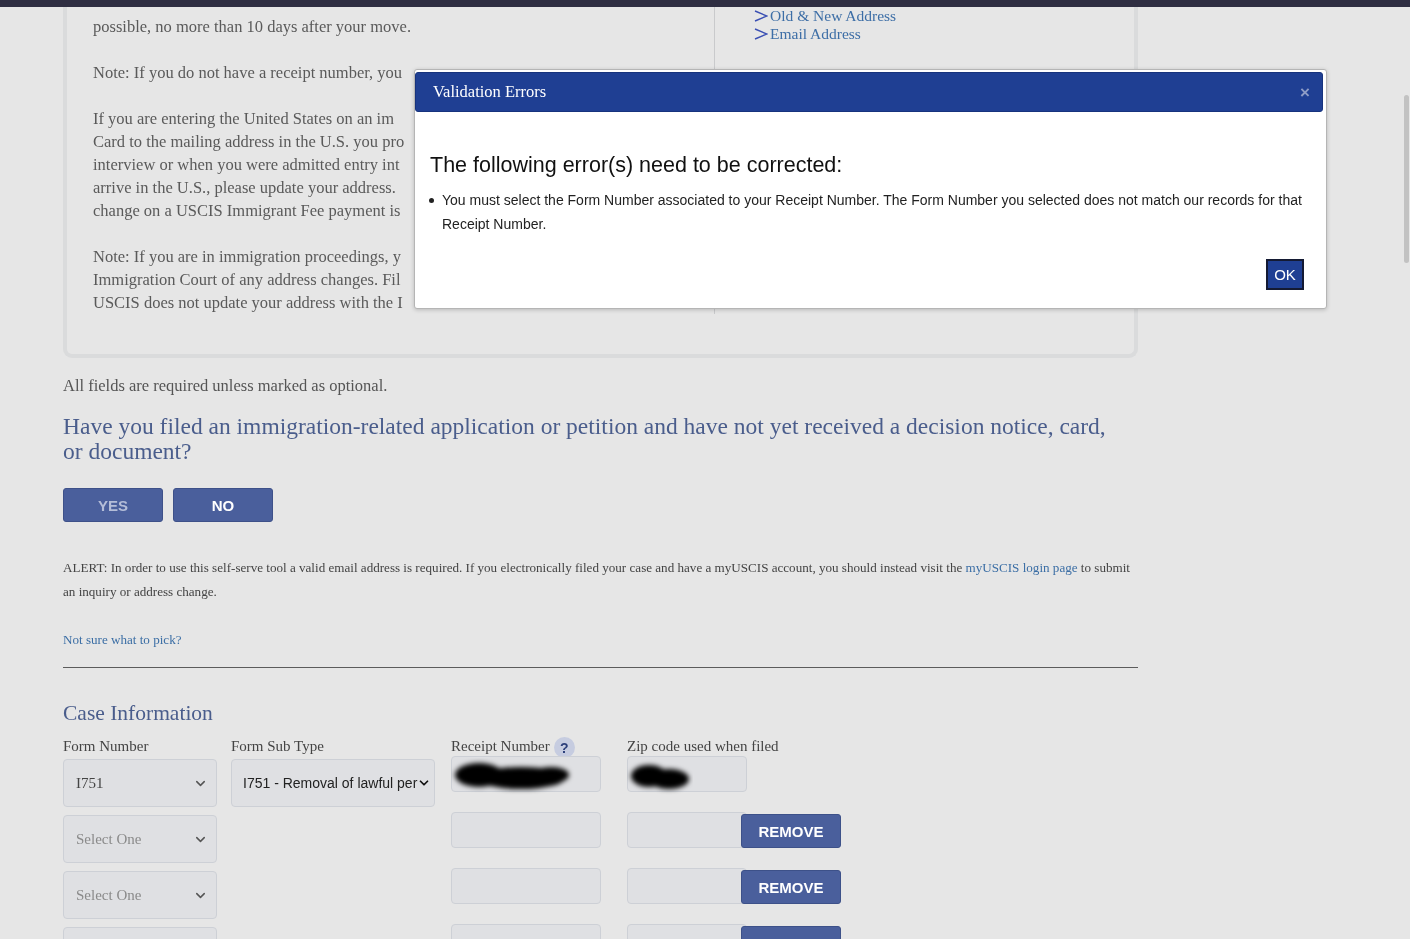 Image resolution: width=1410 pixels, height=939 pixels. I want to click on error-message: You must select the Form Number associated to your Receipt Number. The Form Number you selected does not match our records for that Receipt Number., so click(872, 212).